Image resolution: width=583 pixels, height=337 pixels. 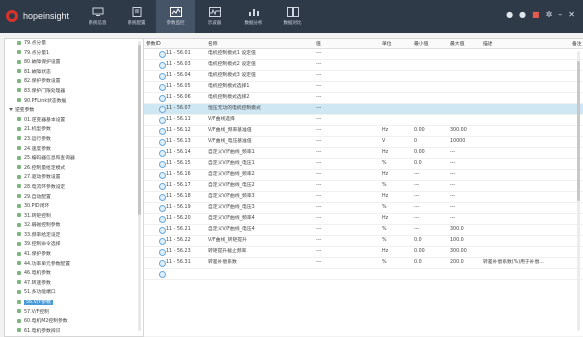 What do you see at coordinates (363, 87) in the screenshot?
I see `table-row: 11 - 56.05 电机控制模式选择1 ---` at bounding box center [363, 87].